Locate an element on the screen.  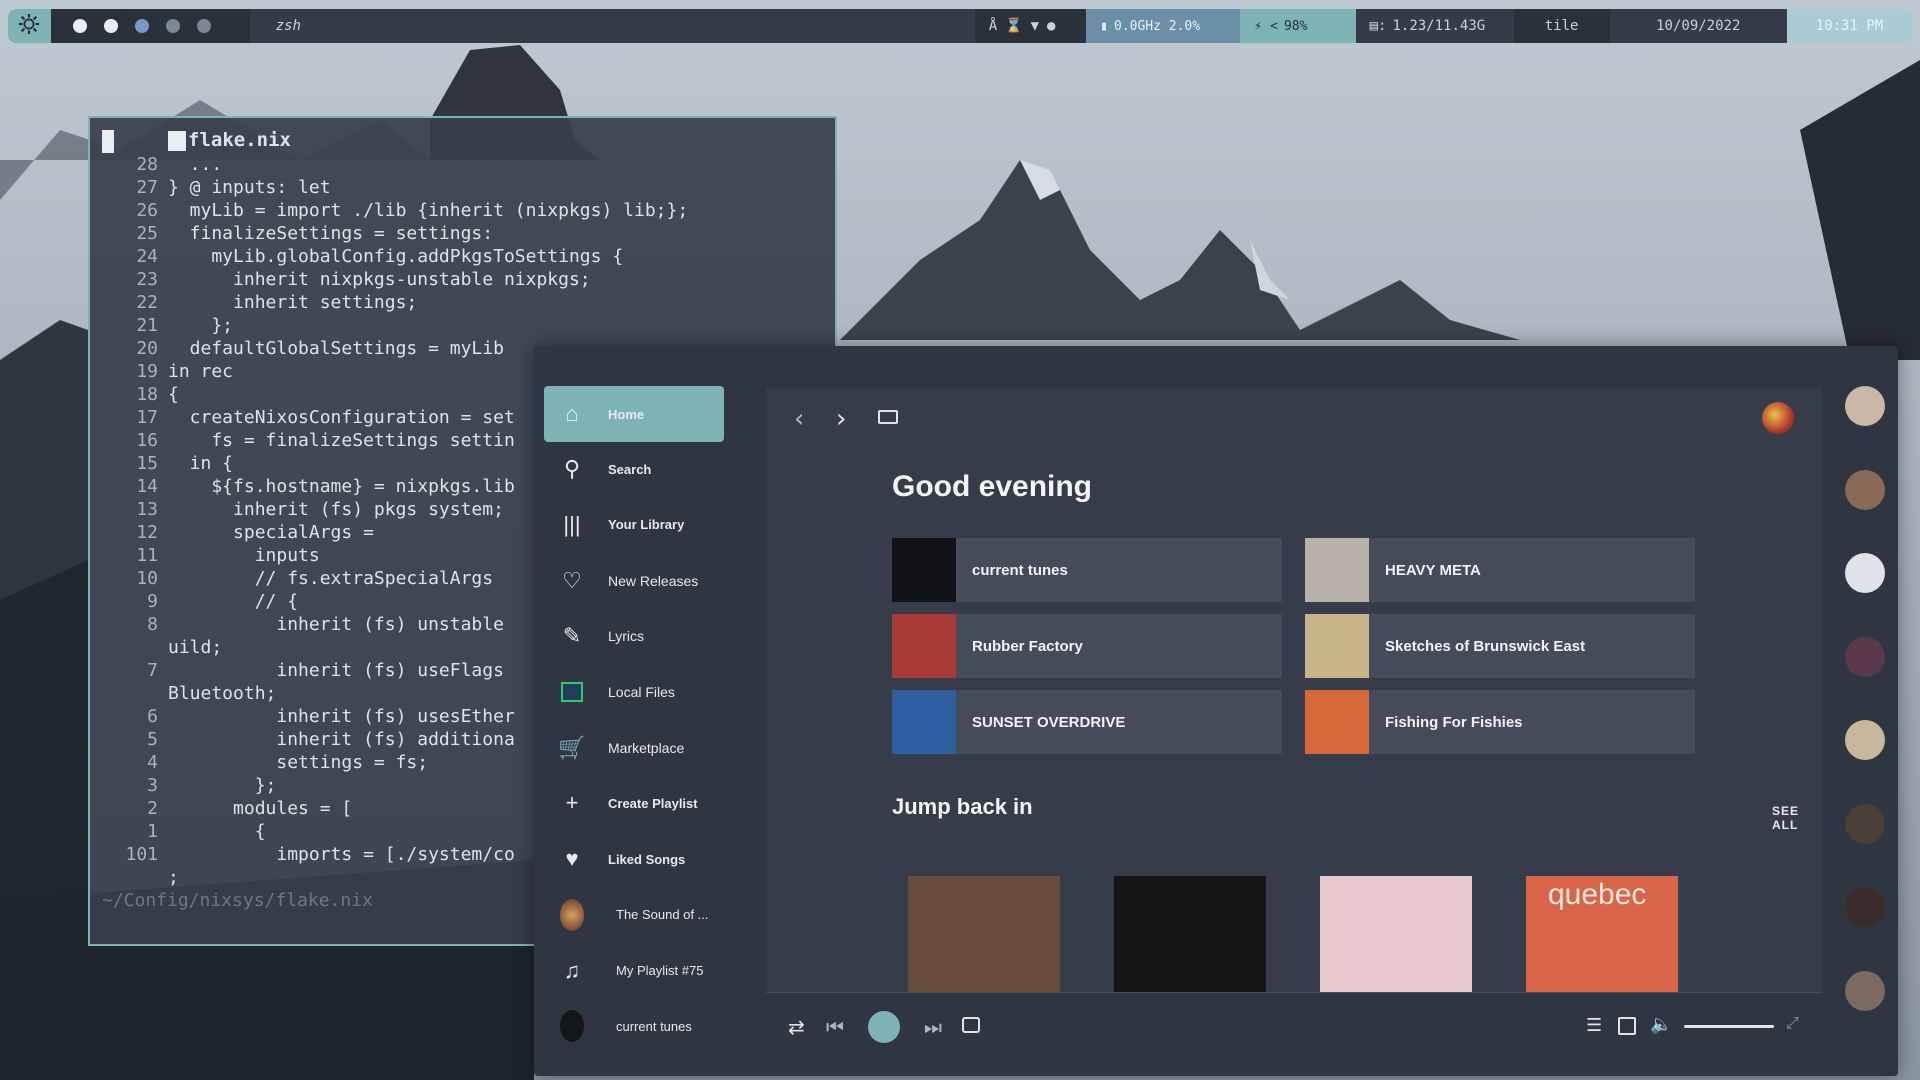
previous-icon: ⏮ is located at coordinates (835, 1027).